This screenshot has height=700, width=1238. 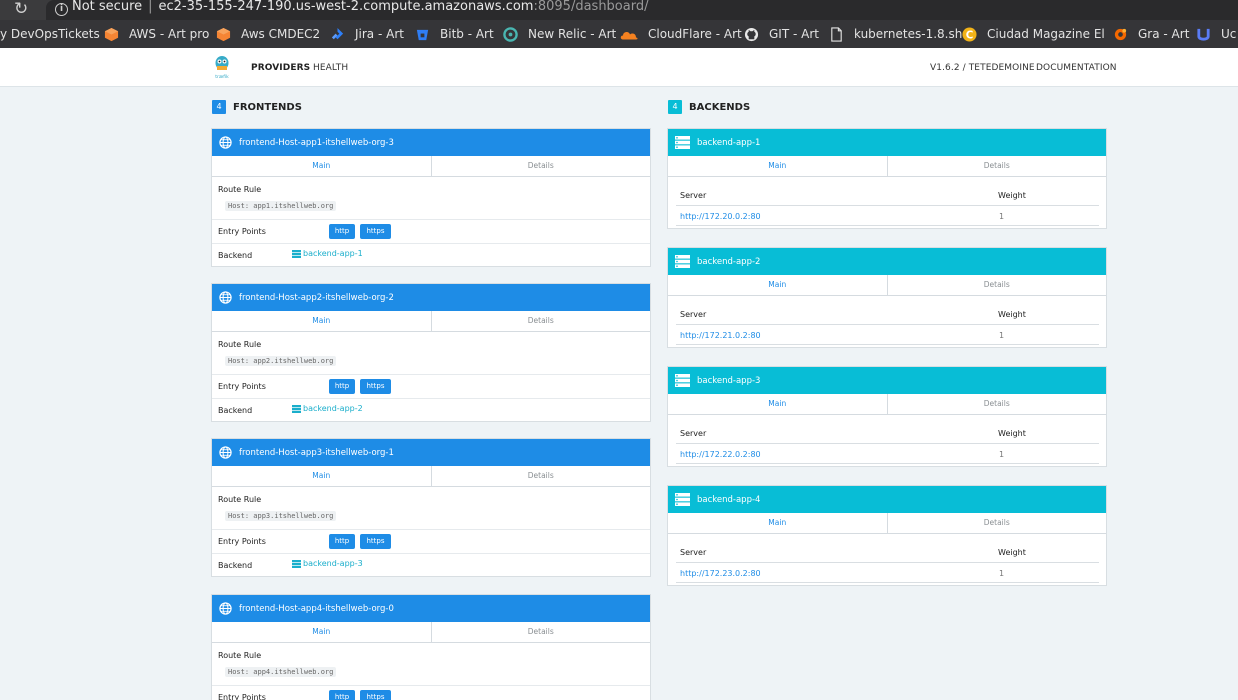 What do you see at coordinates (327, 563) in the screenshot?
I see `backend-link: backend-app-3` at bounding box center [327, 563].